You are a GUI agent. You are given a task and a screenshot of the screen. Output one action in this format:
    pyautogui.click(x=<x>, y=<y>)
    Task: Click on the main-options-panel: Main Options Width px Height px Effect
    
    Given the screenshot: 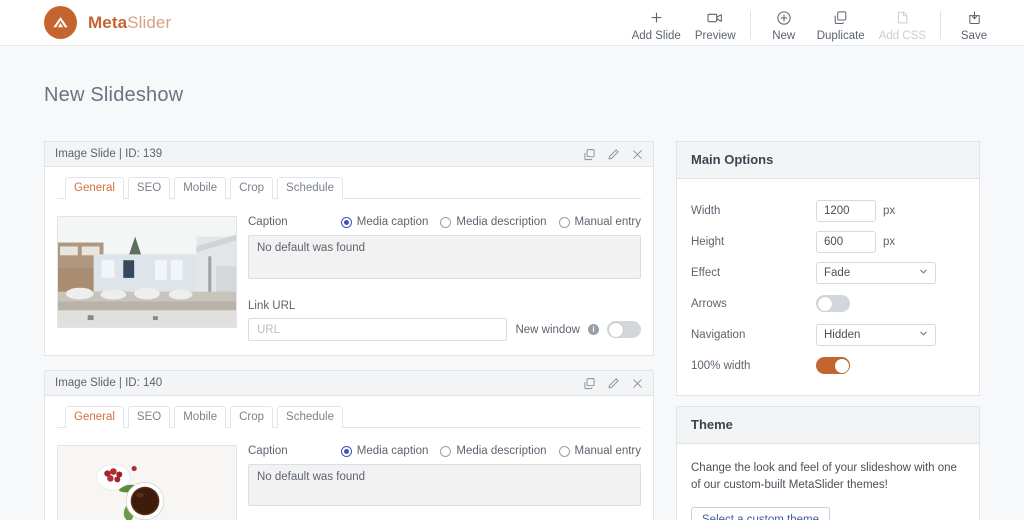 What is the action you would take?
    pyautogui.click(x=828, y=268)
    